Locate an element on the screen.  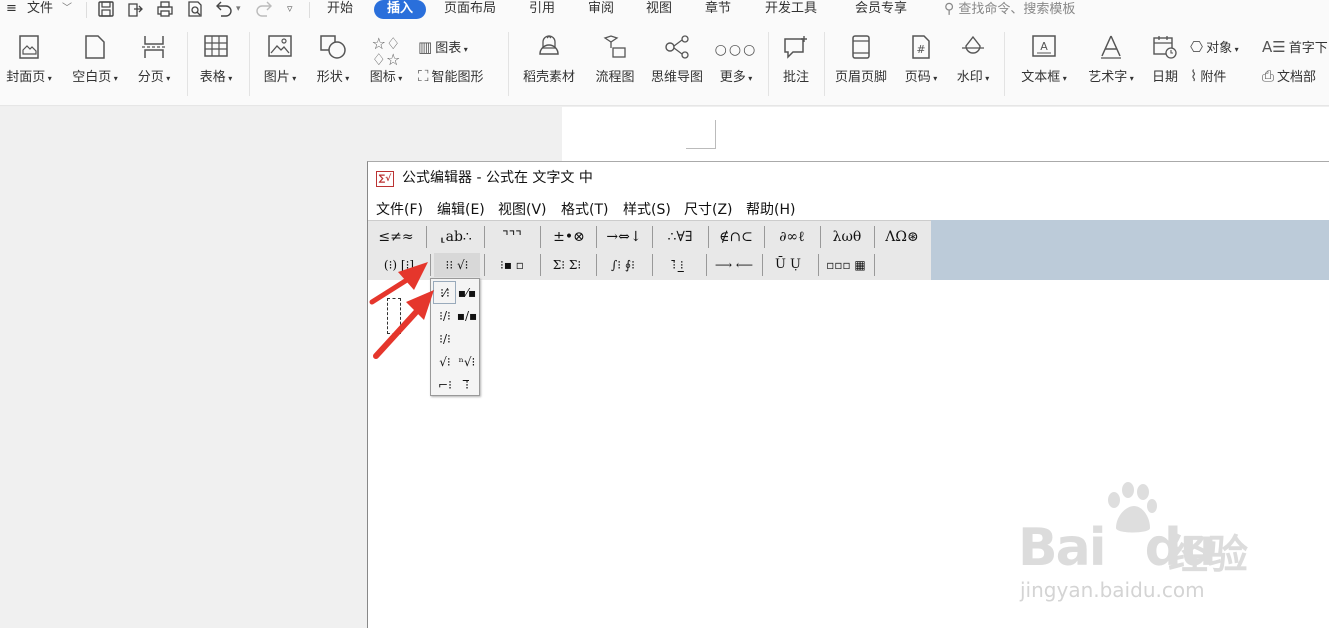
cover-page-button: 封面页 ▾ is located at coordinates (29, 65).